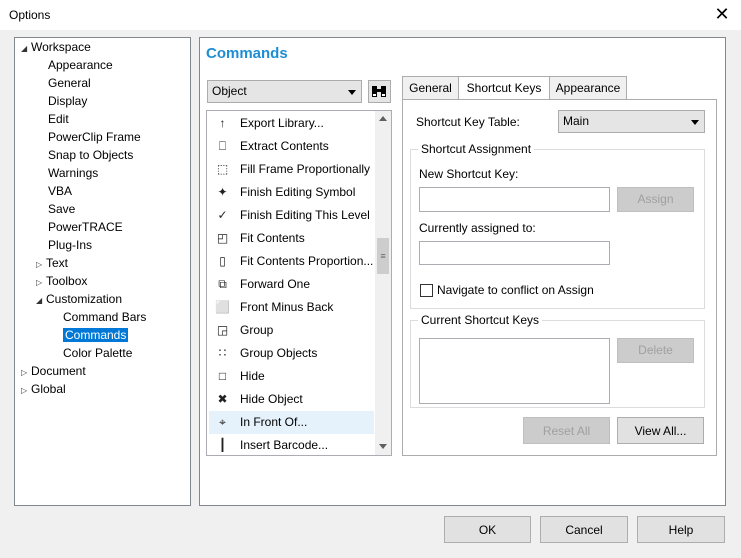  I want to click on current-shortcut-keys-list, so click(514, 371).